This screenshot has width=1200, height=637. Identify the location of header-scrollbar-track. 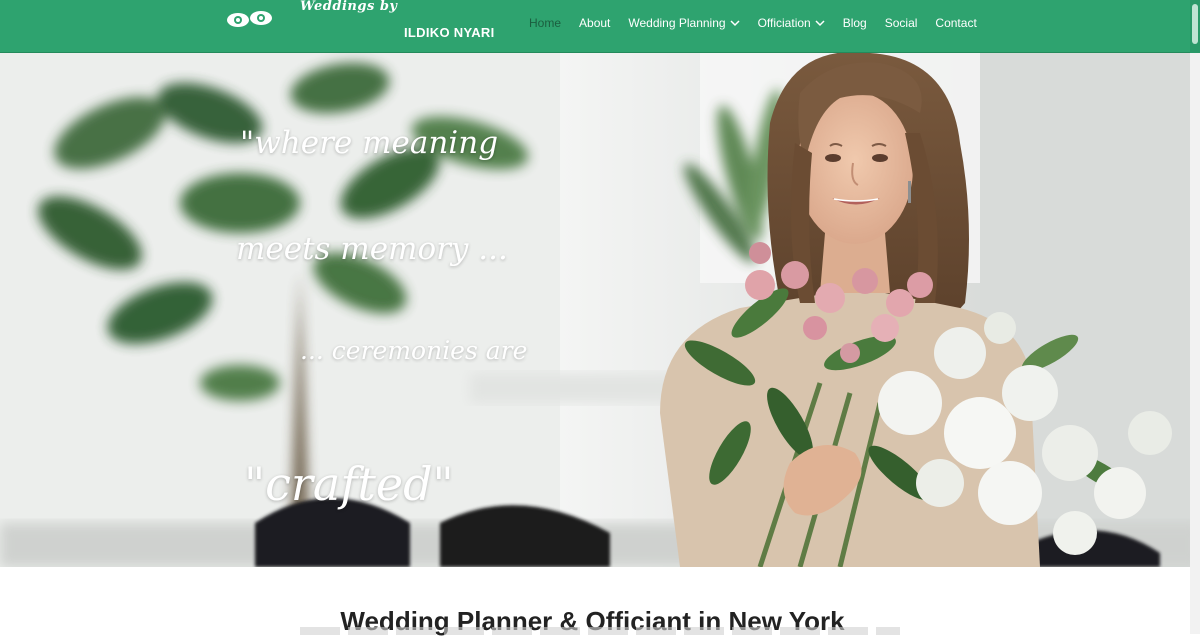
(1195, 26).